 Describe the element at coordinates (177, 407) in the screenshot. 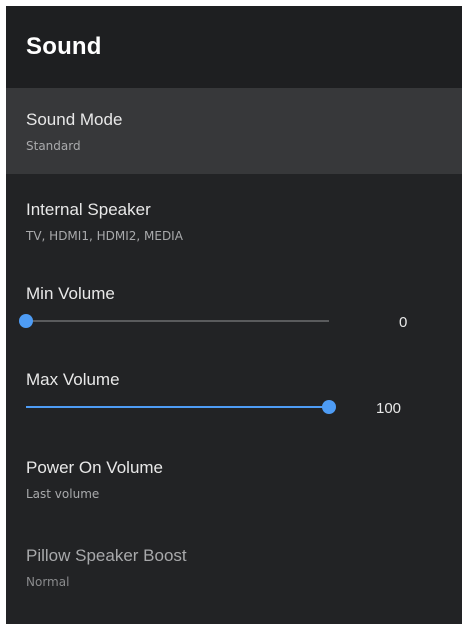

I see `max-volume-slider-fill` at that location.